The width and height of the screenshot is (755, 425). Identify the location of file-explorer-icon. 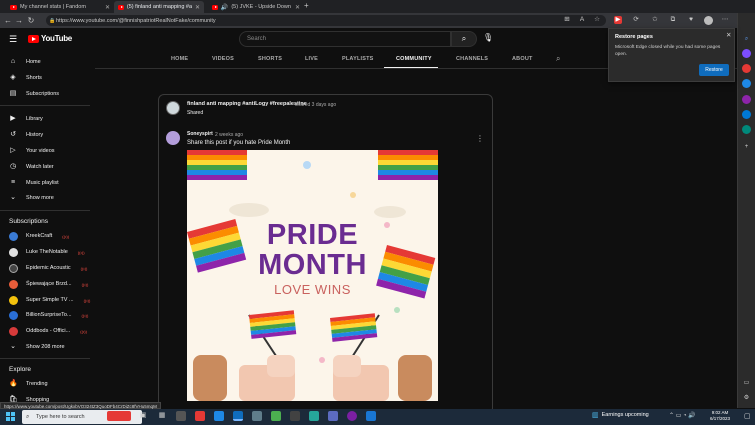
(219, 416).